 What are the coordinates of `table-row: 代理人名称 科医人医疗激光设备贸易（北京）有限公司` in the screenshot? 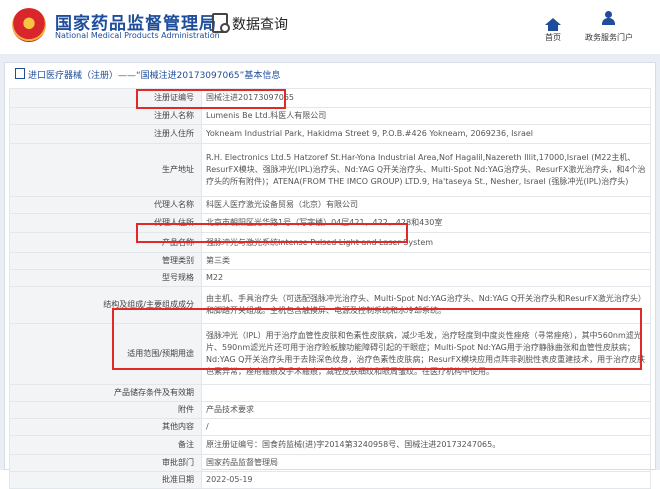 It's located at (330, 205).